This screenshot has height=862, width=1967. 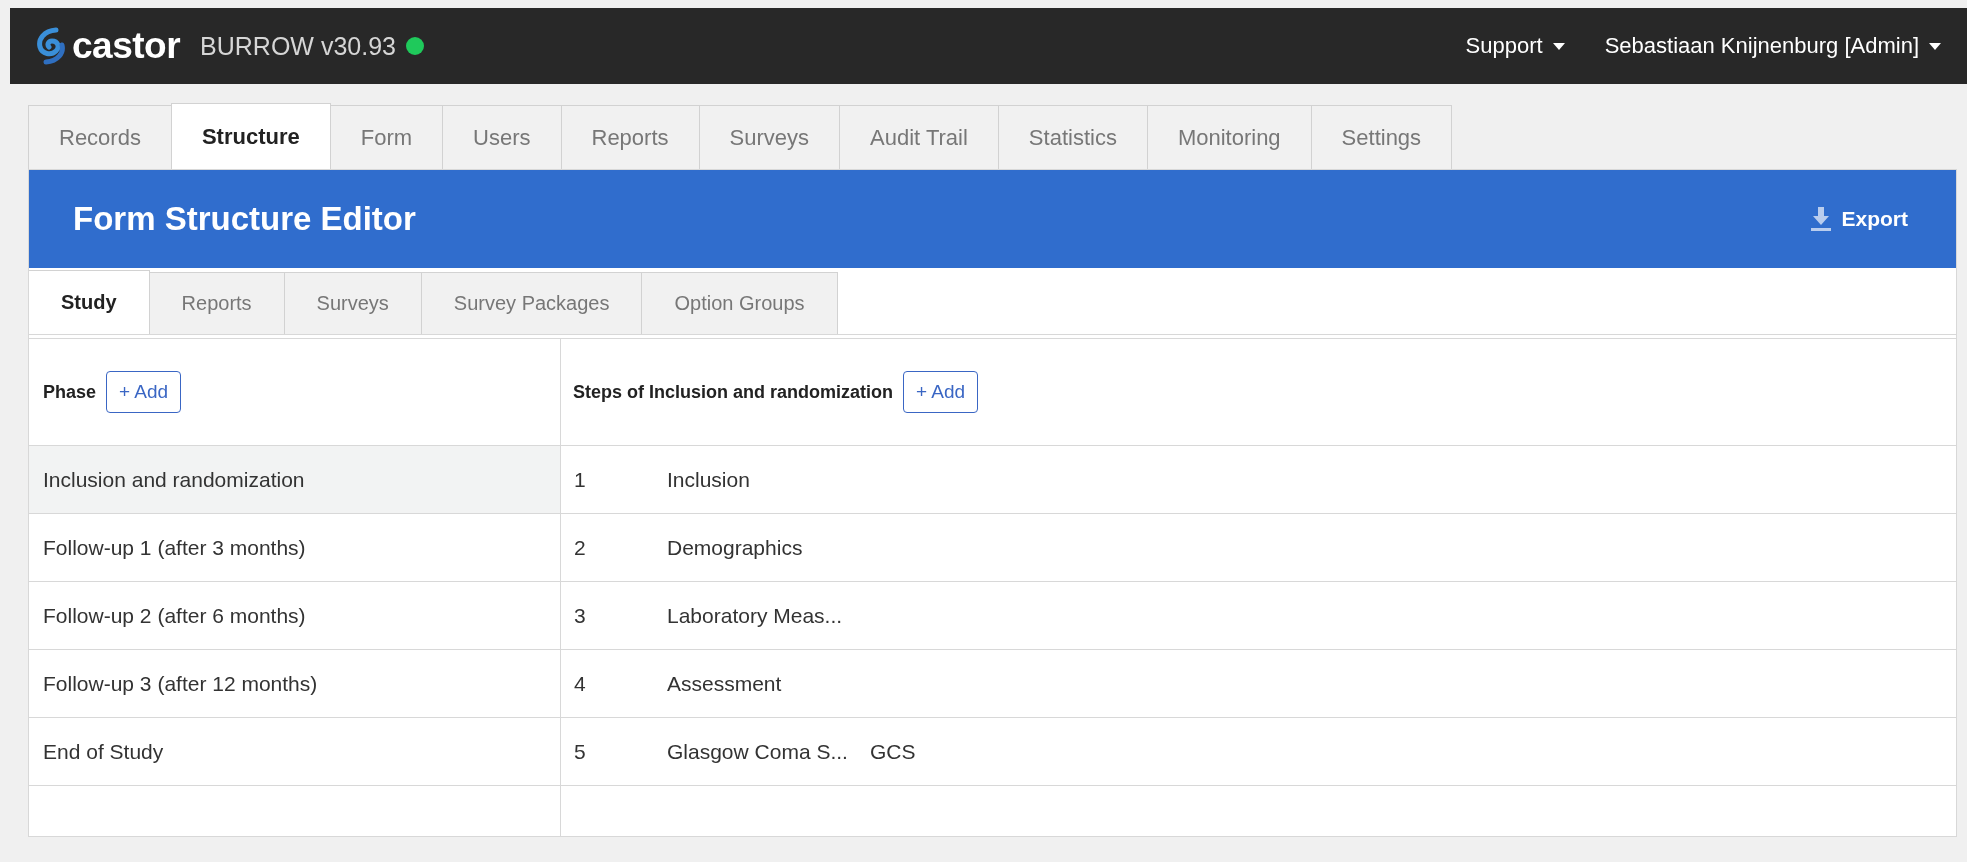 What do you see at coordinates (941, 392) in the screenshot?
I see `add-step-button: + Add` at bounding box center [941, 392].